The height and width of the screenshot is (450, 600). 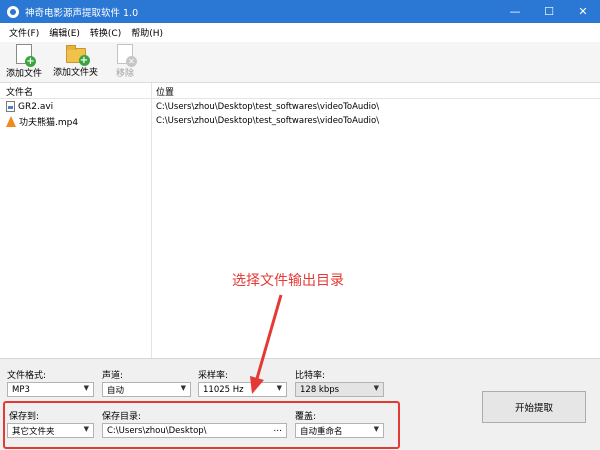 I want to click on channel-select: 自动 ▼, so click(x=146, y=389).